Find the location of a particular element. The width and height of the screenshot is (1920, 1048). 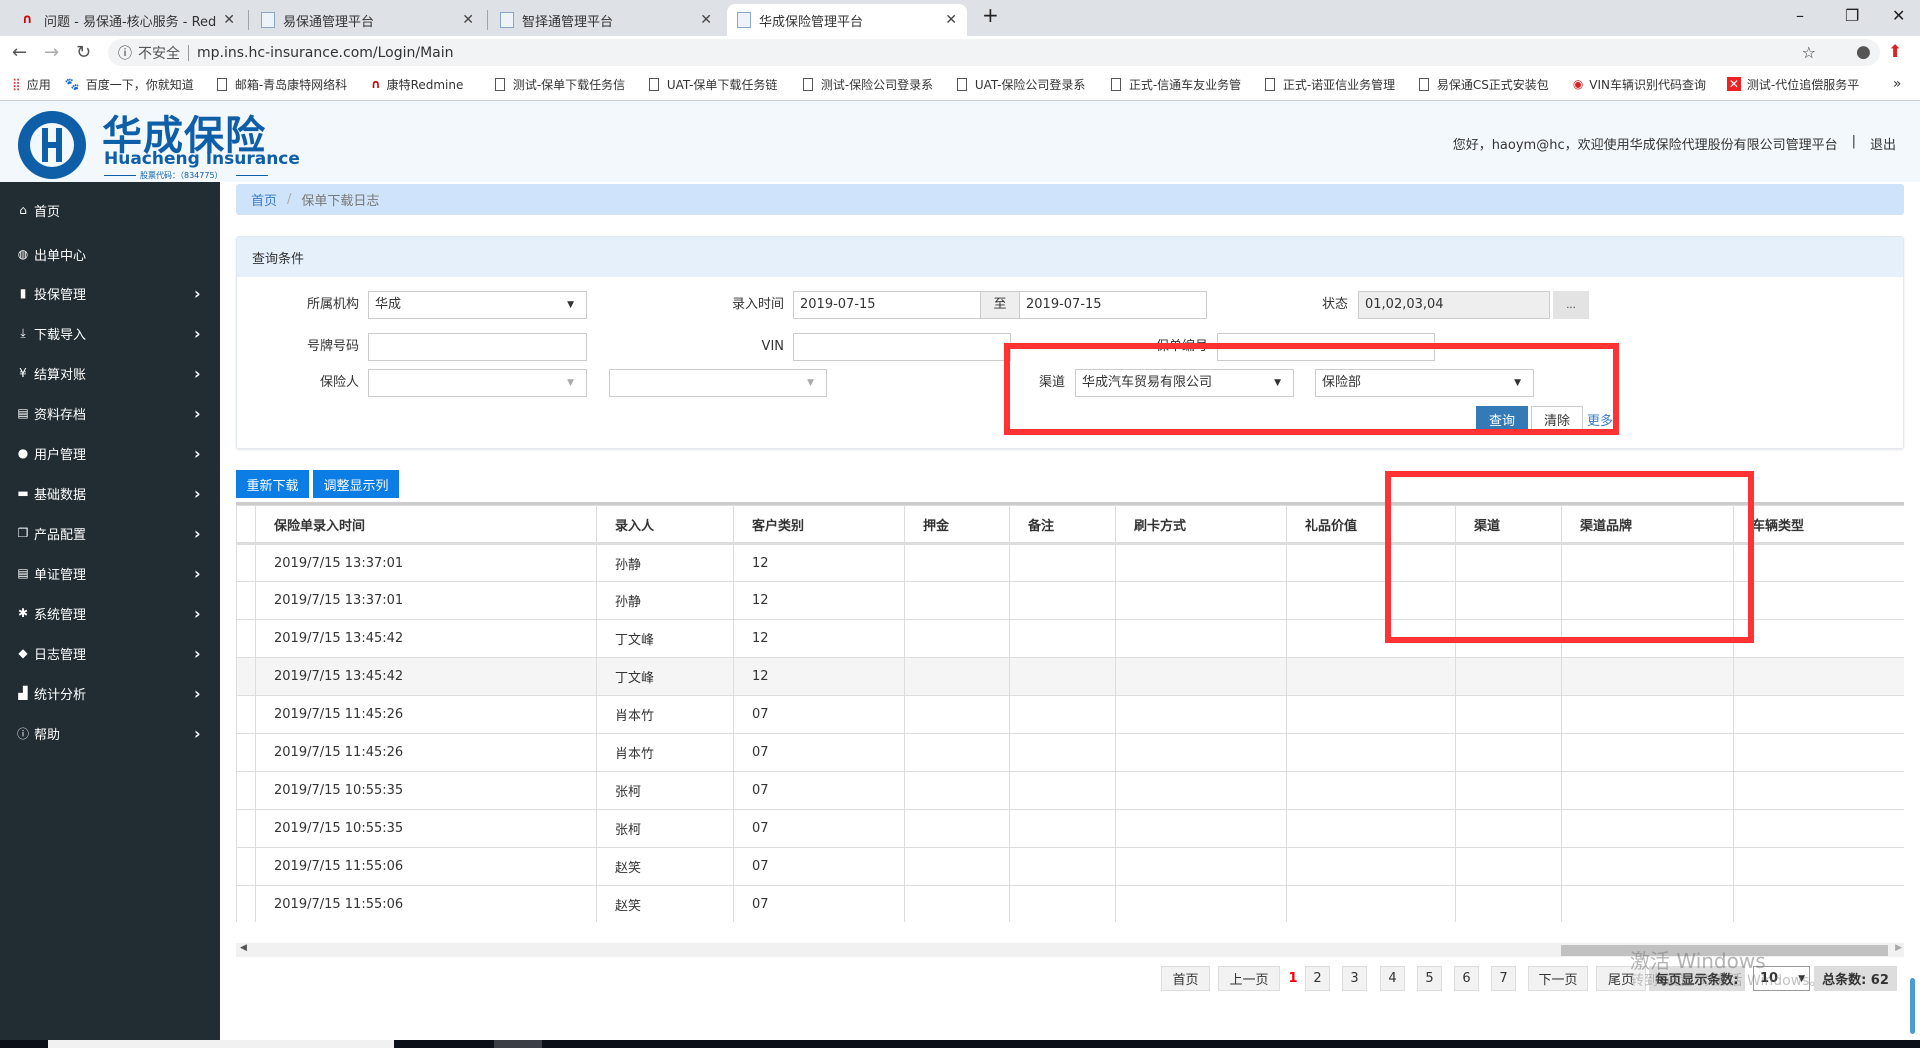

page-4-button: 4 is located at coordinates (1392, 978).